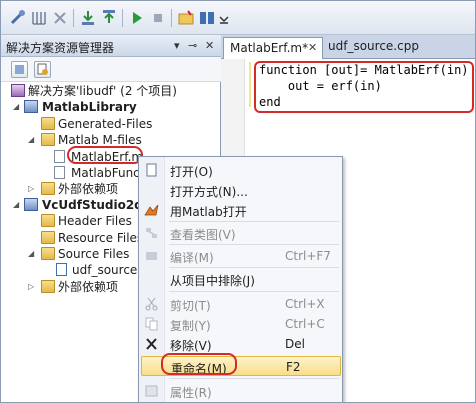 The width and height of the screenshot is (476, 403). Describe the element at coordinates (88, 18) in the screenshot. I see `download-icon` at that location.